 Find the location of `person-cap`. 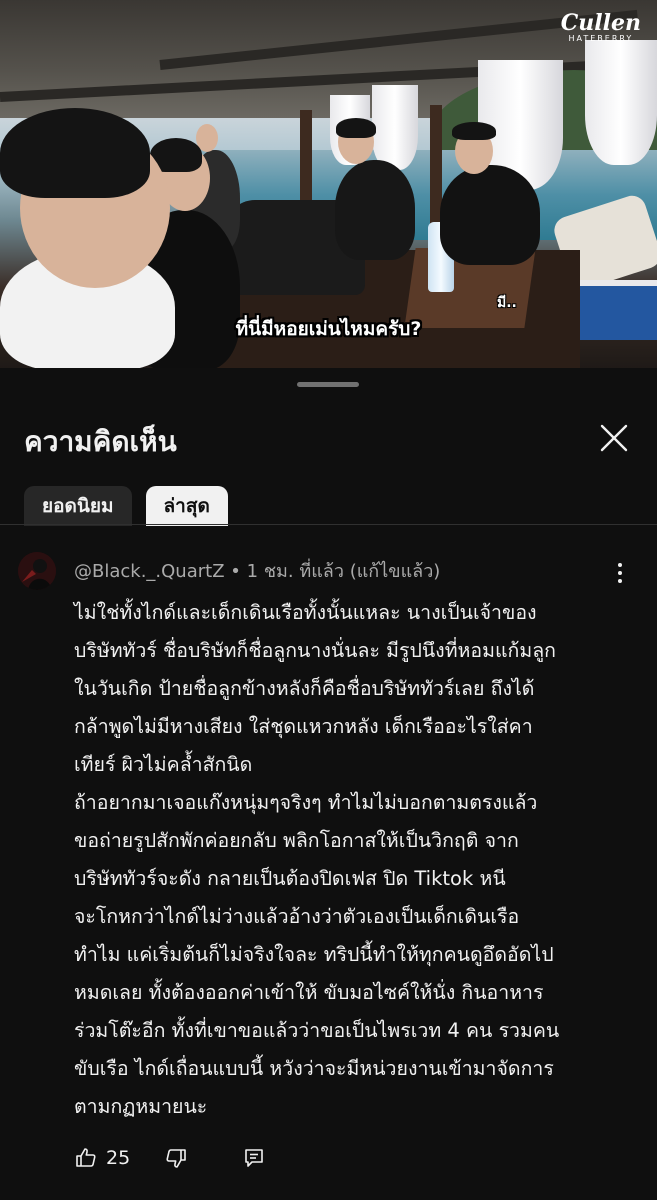

person-cap is located at coordinates (474, 131).